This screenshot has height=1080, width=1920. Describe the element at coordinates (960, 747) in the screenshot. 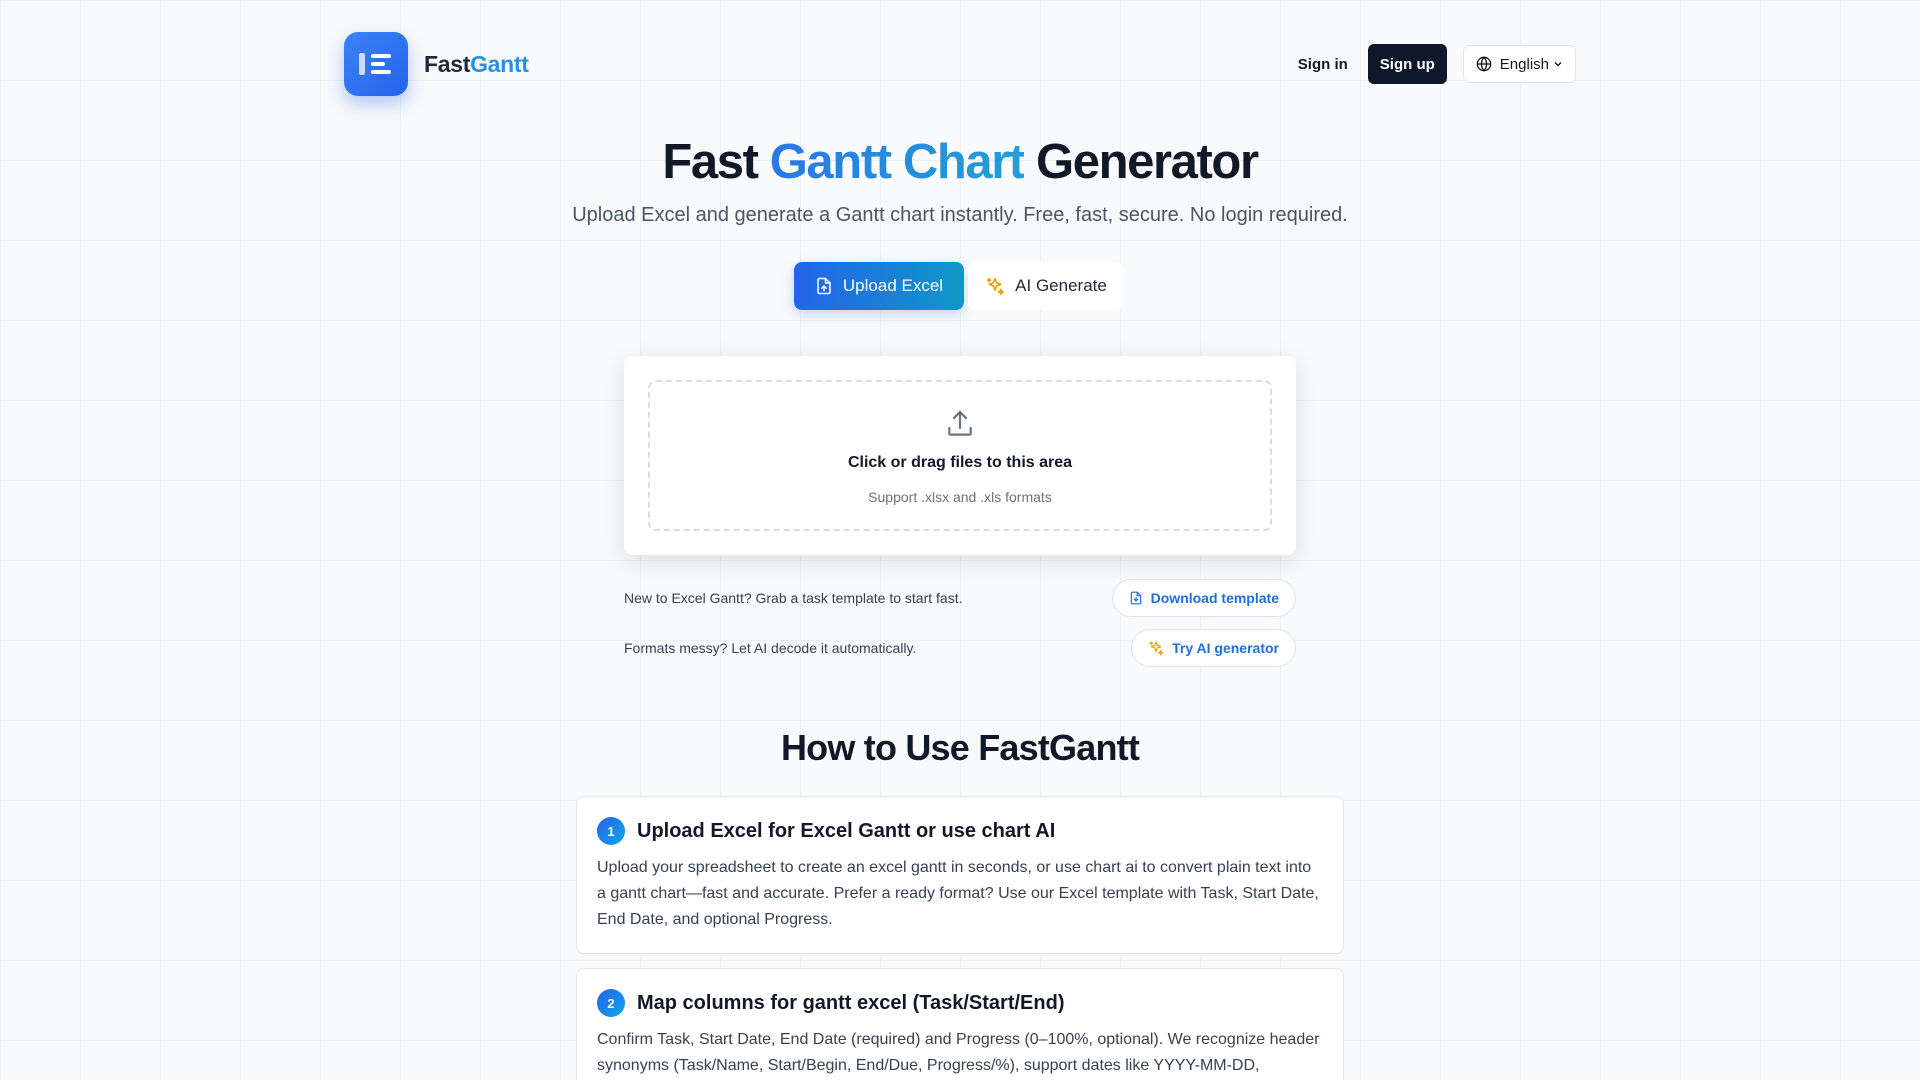

I see `how-to-title: How to Use FastGantt` at that location.